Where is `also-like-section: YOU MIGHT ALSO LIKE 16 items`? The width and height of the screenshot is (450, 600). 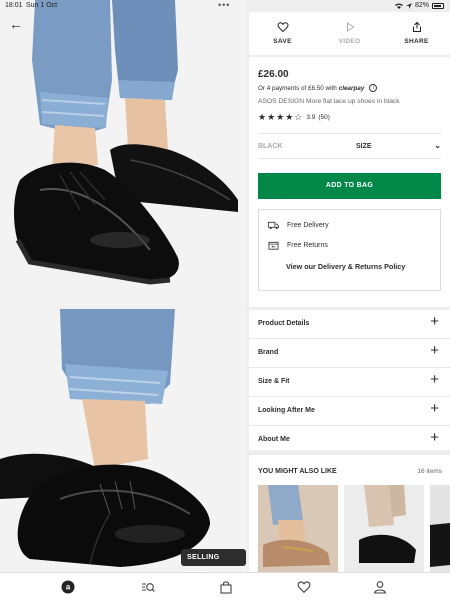 also-like-section: YOU MIGHT ALSO LIKE 16 items is located at coordinates (349, 513).